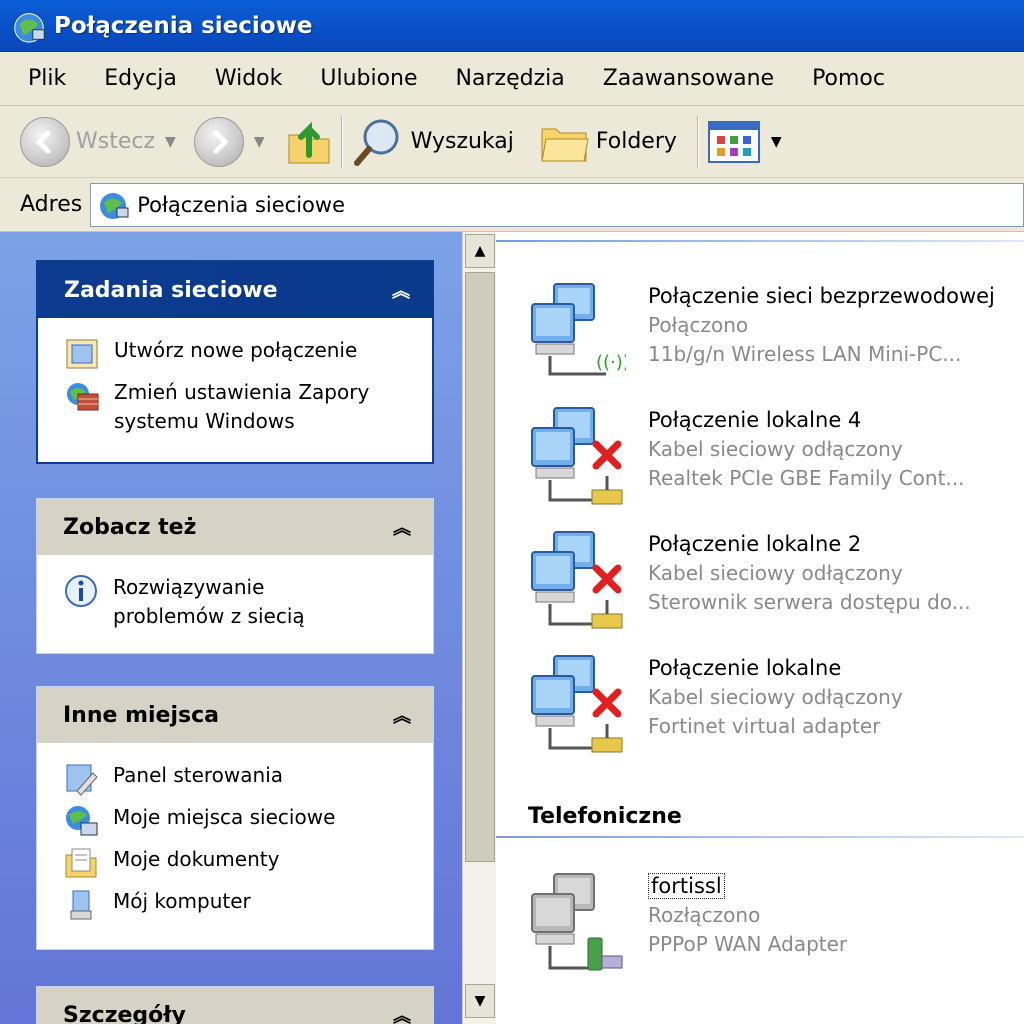  I want to click on forward-dropdown-icon: ▼, so click(259, 142).